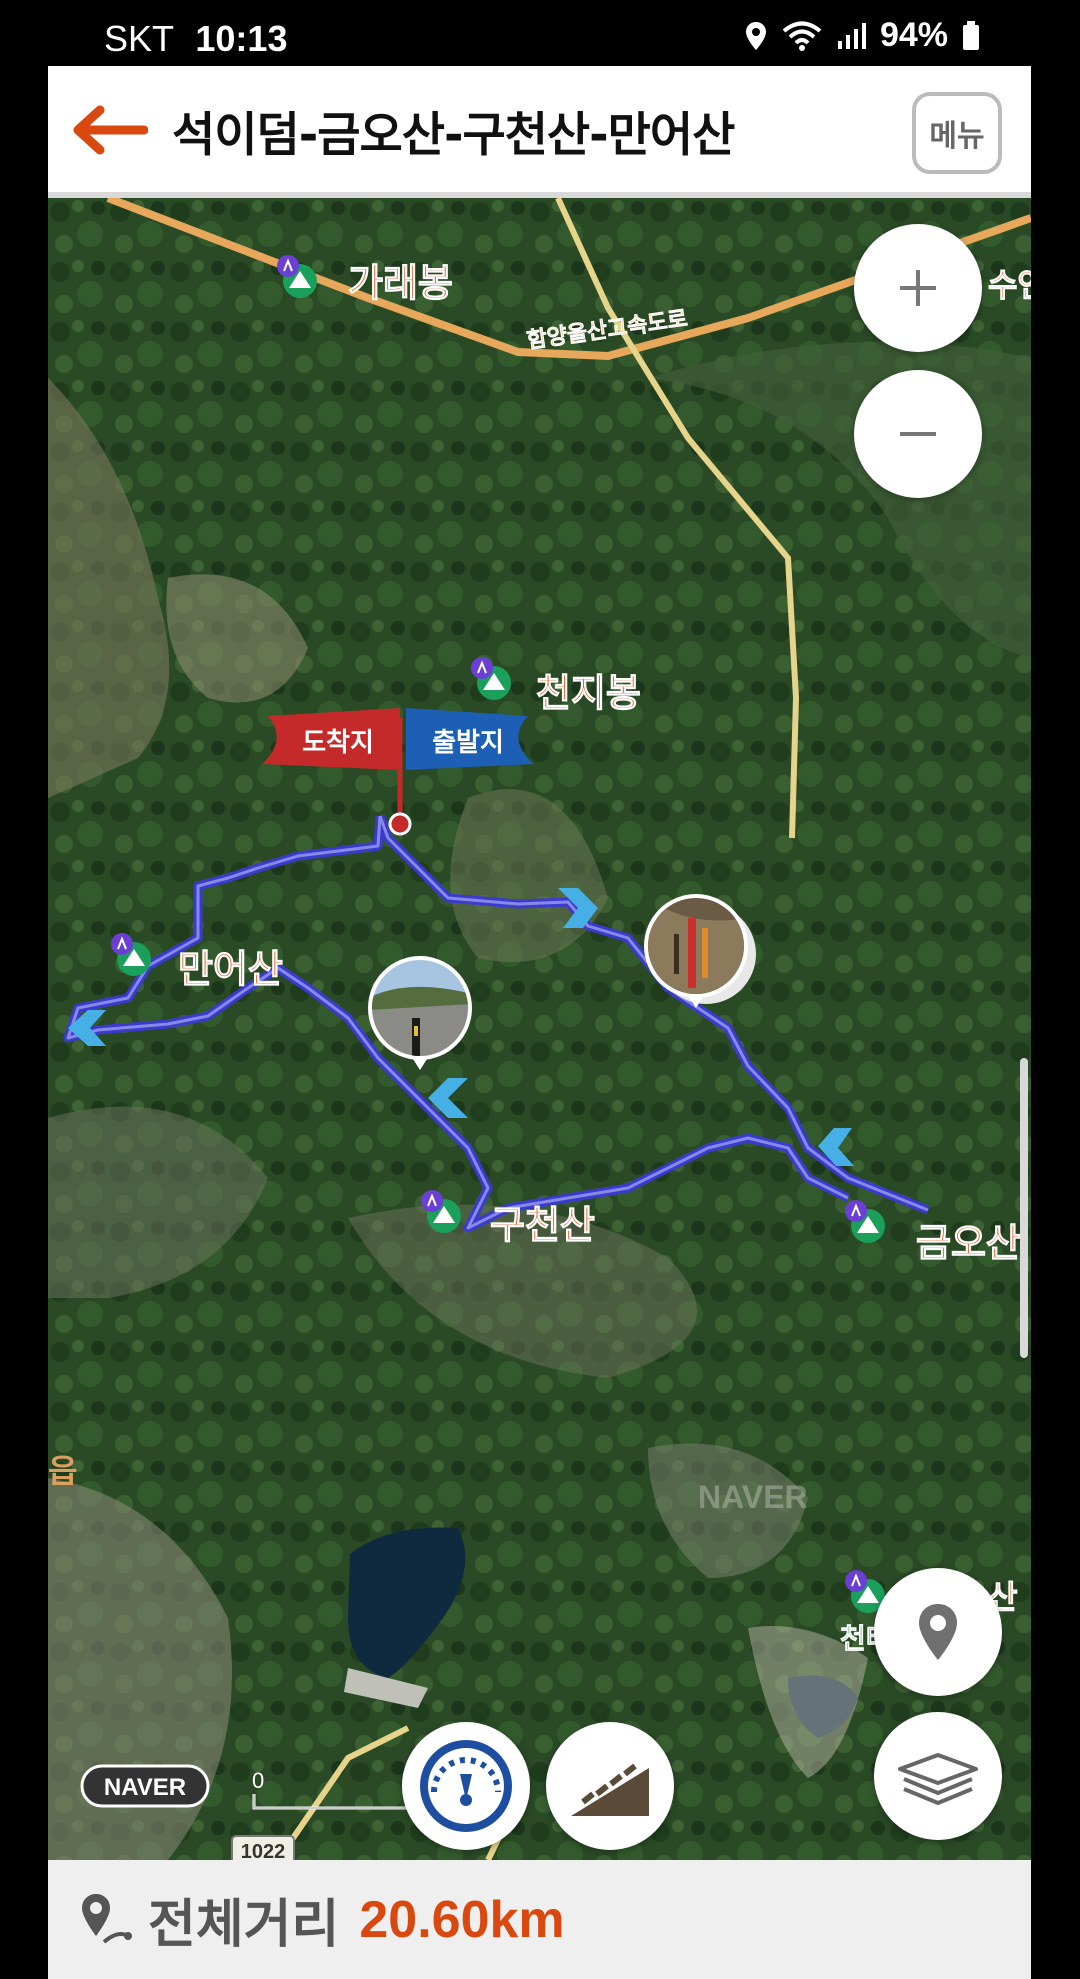 This screenshot has height=1979, width=1080. Describe the element at coordinates (230, 969) in the screenshot. I see `peak-label: 만어산` at that location.